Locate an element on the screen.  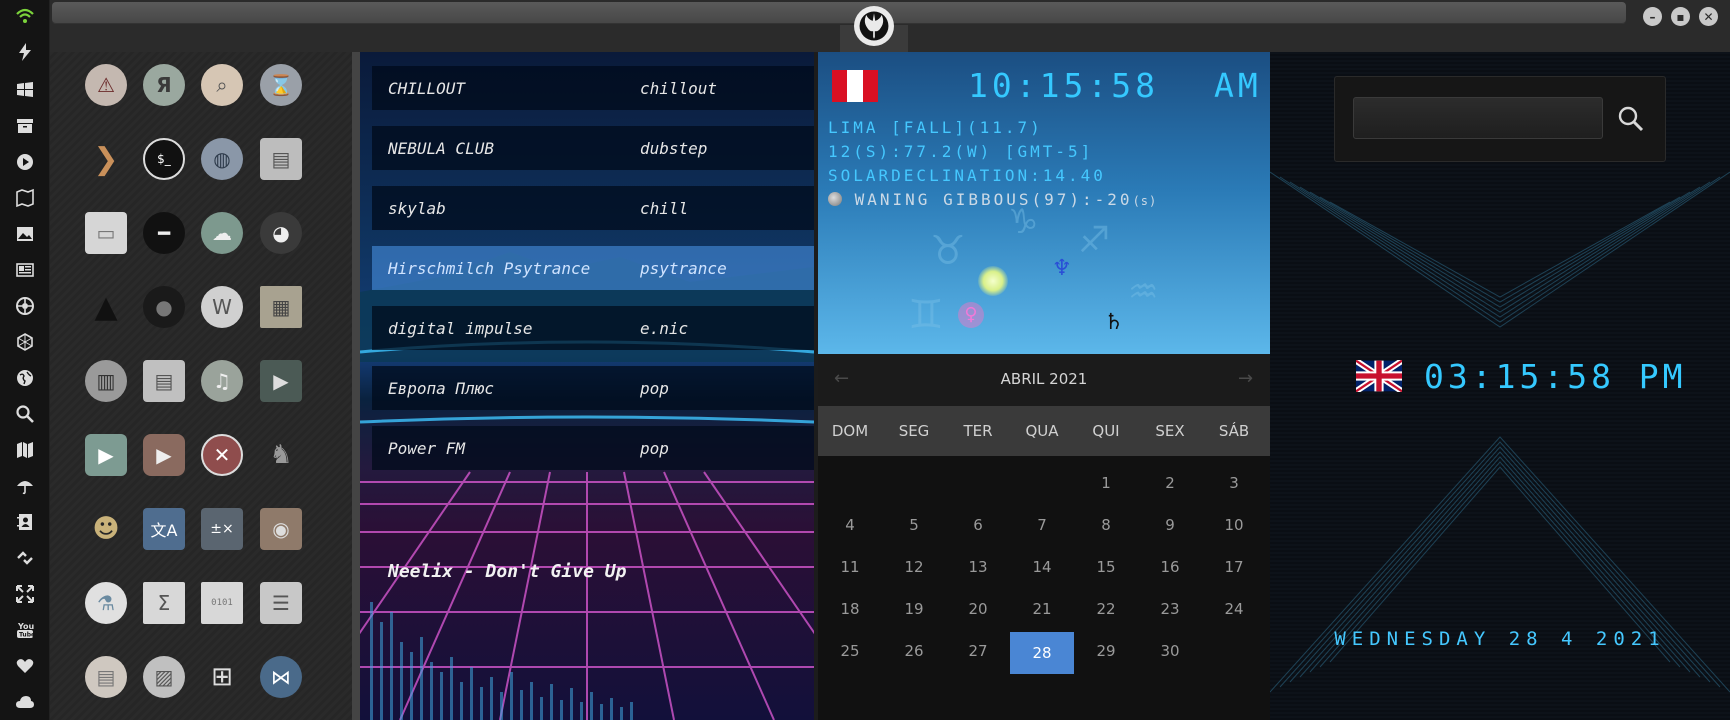
calendar-day: 23 is located at coordinates (1170, 609).